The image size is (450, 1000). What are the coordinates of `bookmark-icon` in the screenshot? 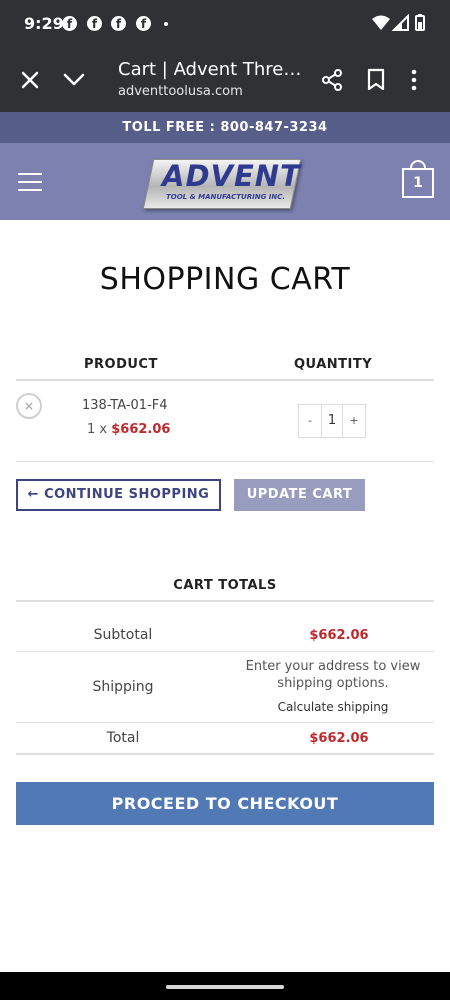 It's located at (376, 82).